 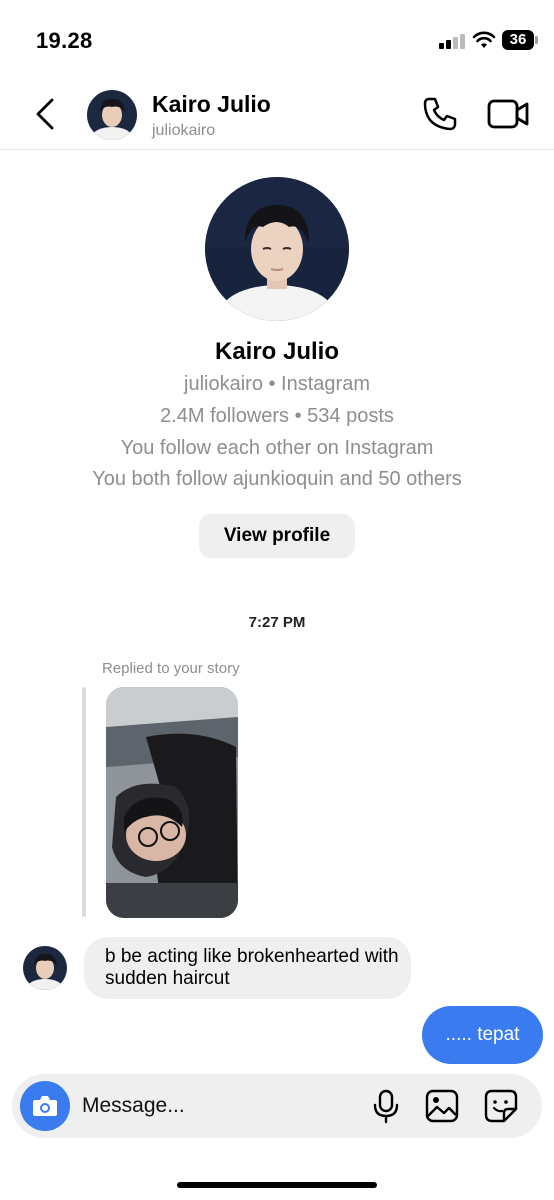 What do you see at coordinates (277, 40) in the screenshot?
I see `status-bar: 19.28 36` at bounding box center [277, 40].